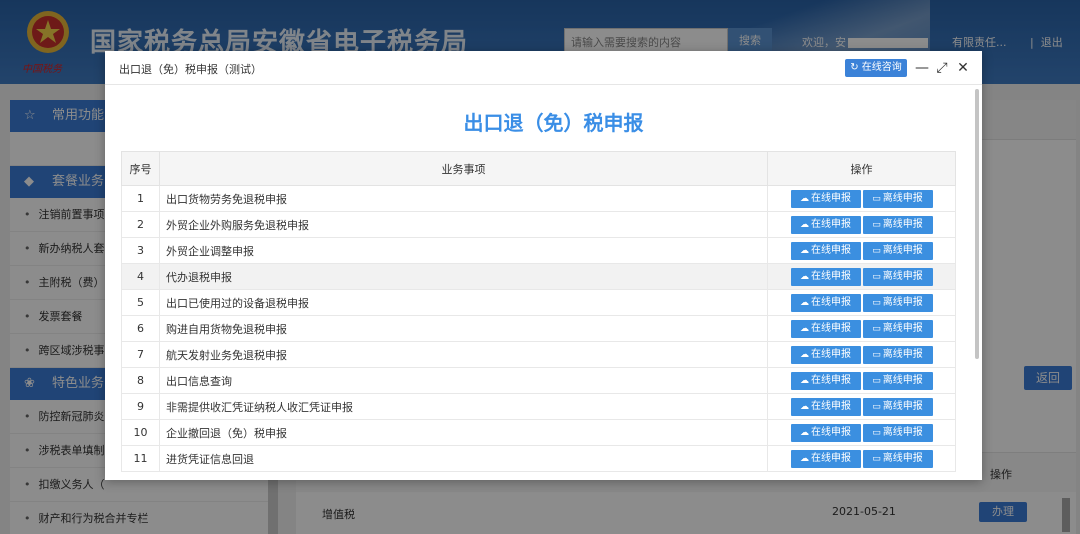  Describe the element at coordinates (963, 68) in the screenshot. I see `close-icon: ✕` at that location.